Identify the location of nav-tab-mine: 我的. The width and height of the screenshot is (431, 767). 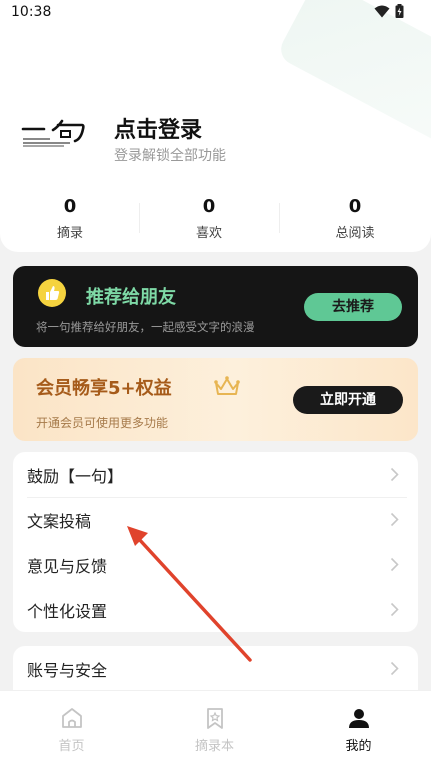
(358, 729).